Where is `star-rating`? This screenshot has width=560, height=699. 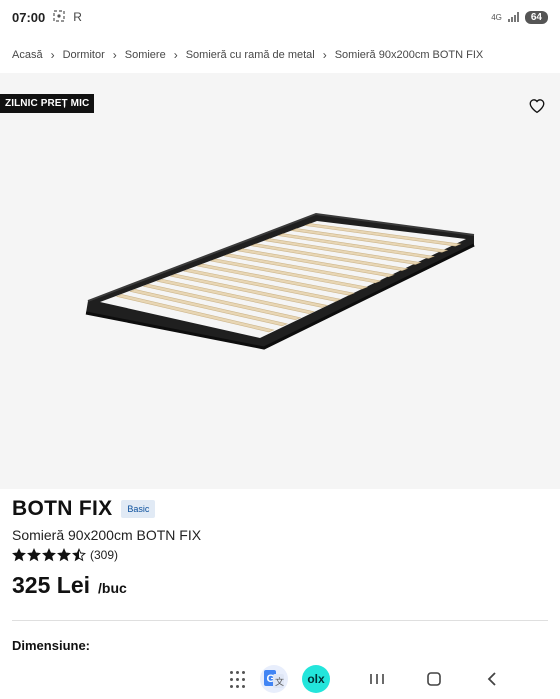
star-rating is located at coordinates (49, 555).